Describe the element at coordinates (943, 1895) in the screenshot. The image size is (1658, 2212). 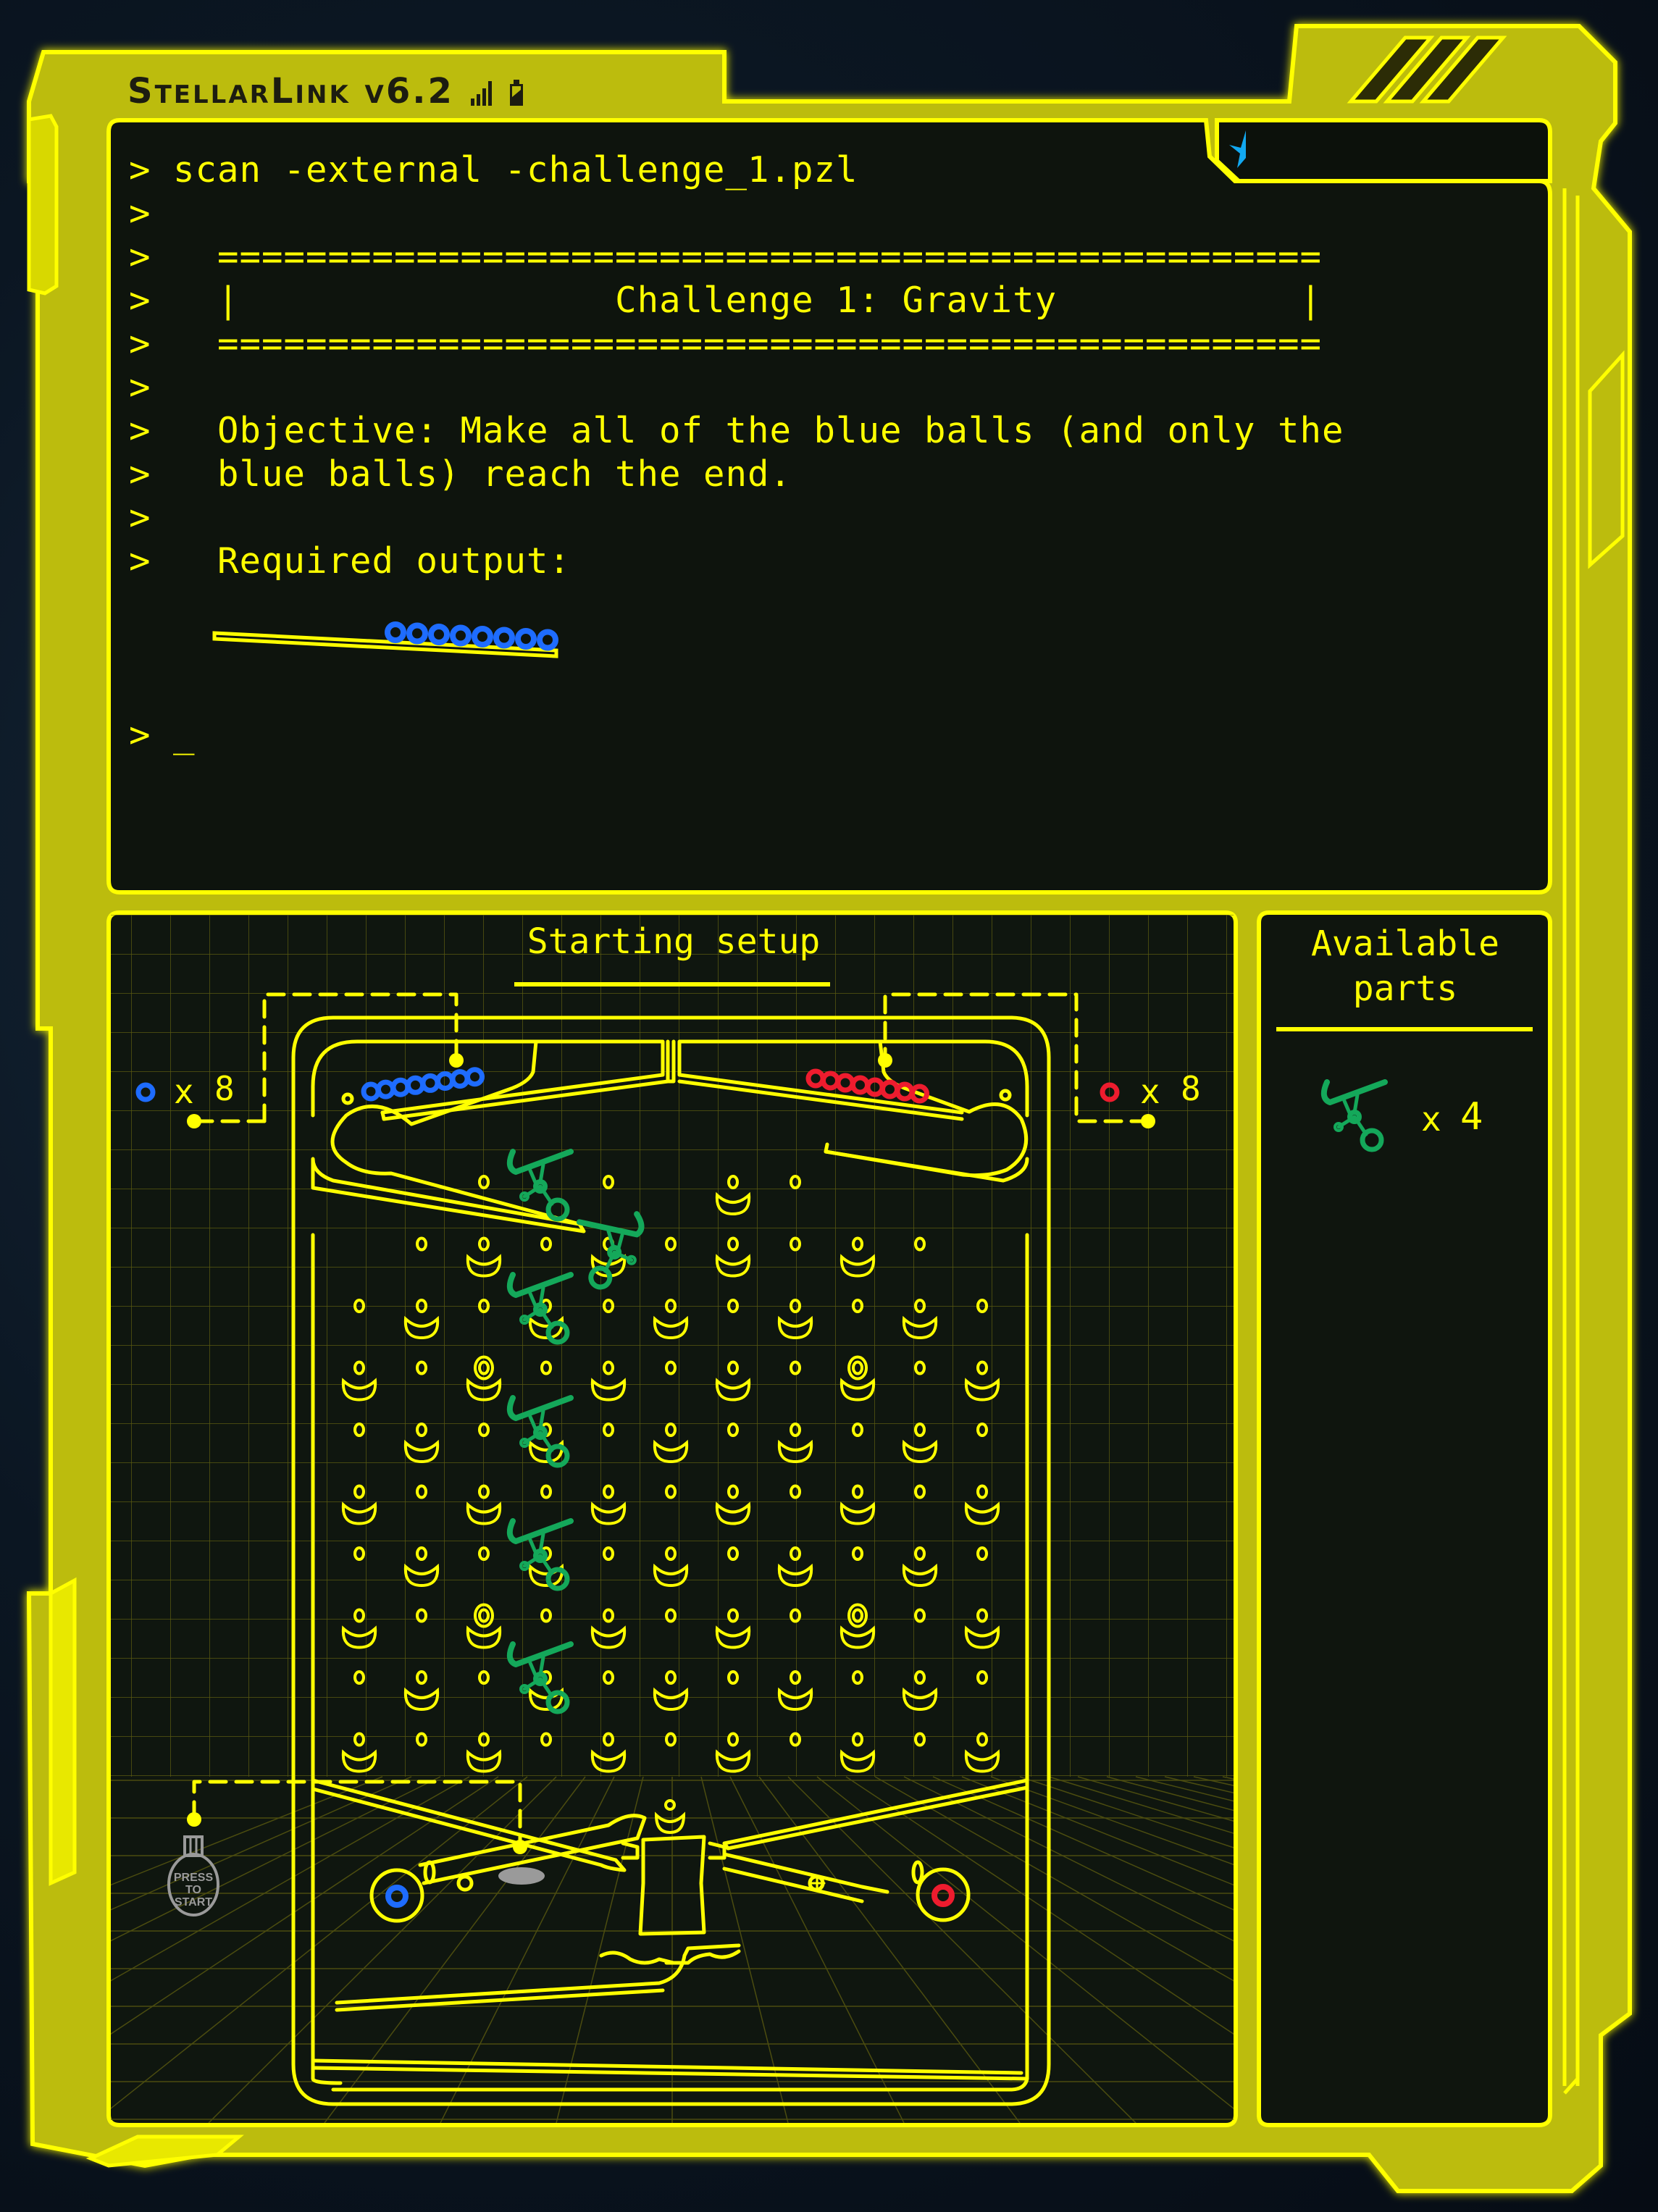
I see `red-exit-marker` at that location.